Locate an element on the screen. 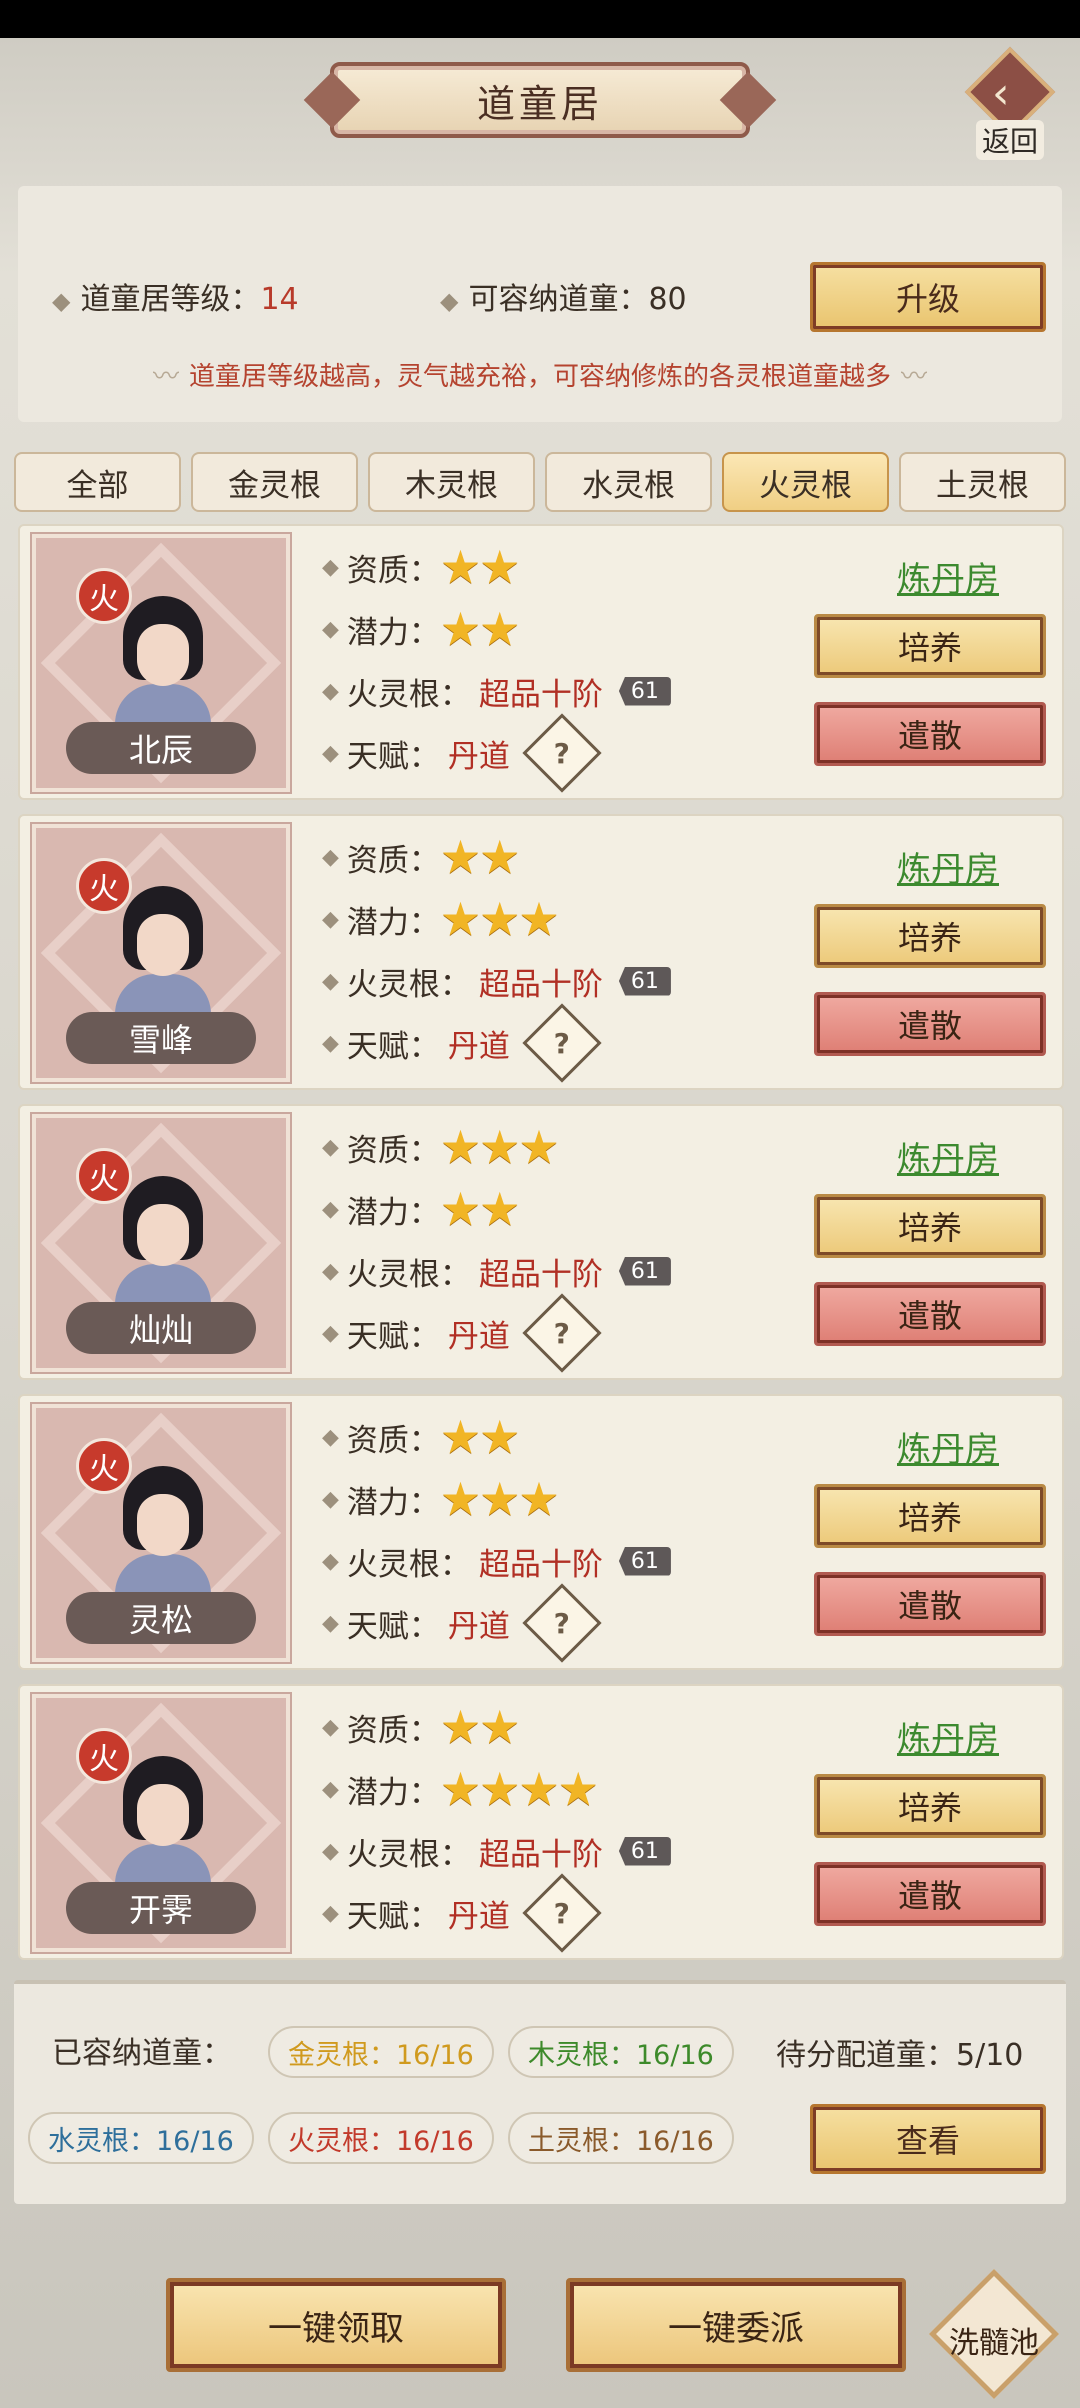 The width and height of the screenshot is (1080, 2408). disciple-portrait: 火北辰 is located at coordinates (161, 663).